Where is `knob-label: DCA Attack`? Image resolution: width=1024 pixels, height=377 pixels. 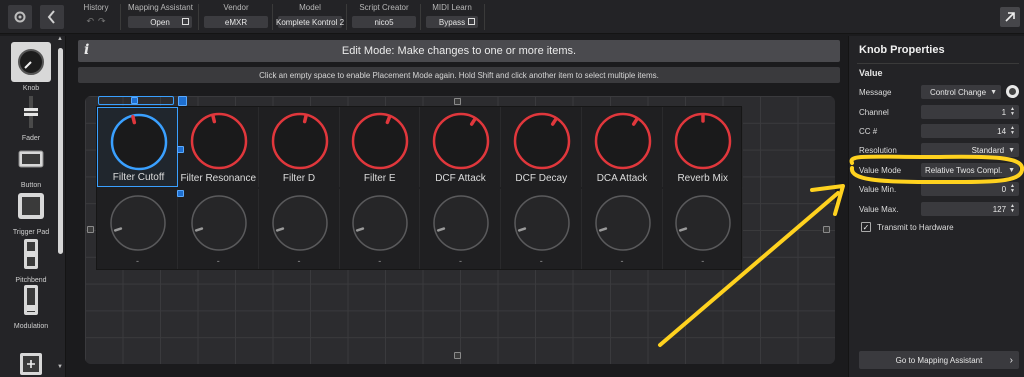 knob-label: DCA Attack is located at coordinates (622, 178).